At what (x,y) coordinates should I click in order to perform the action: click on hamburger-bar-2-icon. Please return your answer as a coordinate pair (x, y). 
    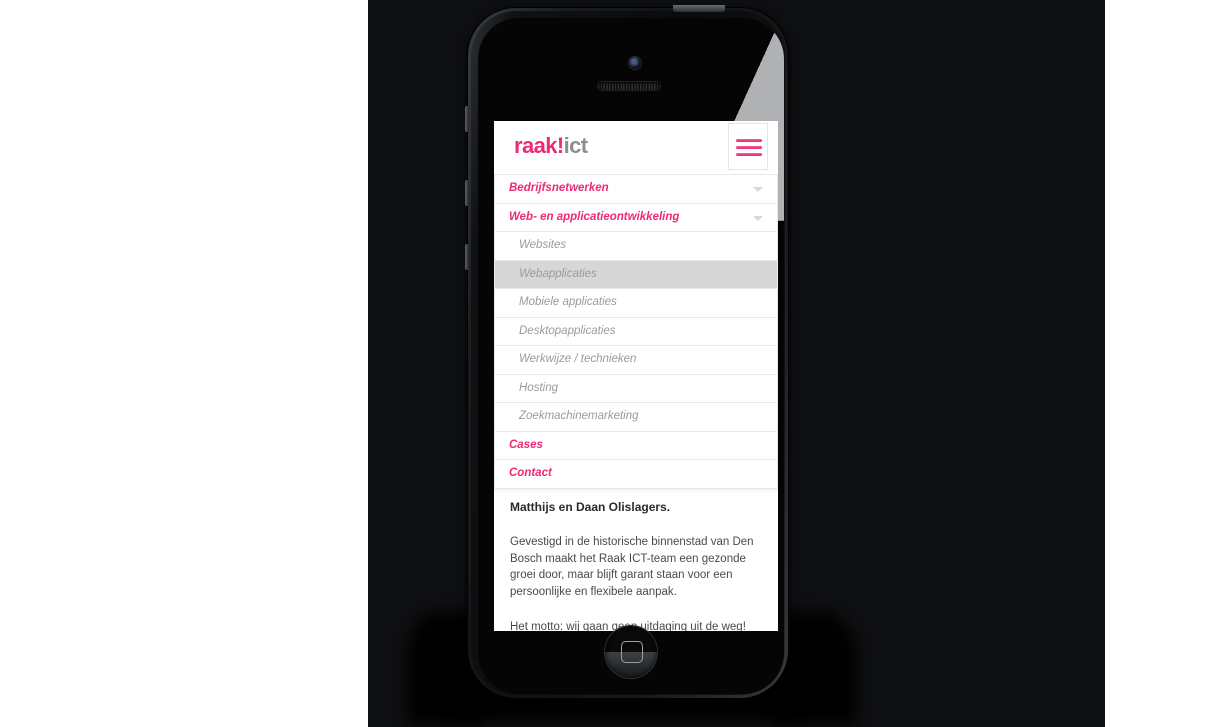
    Looking at the image, I should click on (749, 147).